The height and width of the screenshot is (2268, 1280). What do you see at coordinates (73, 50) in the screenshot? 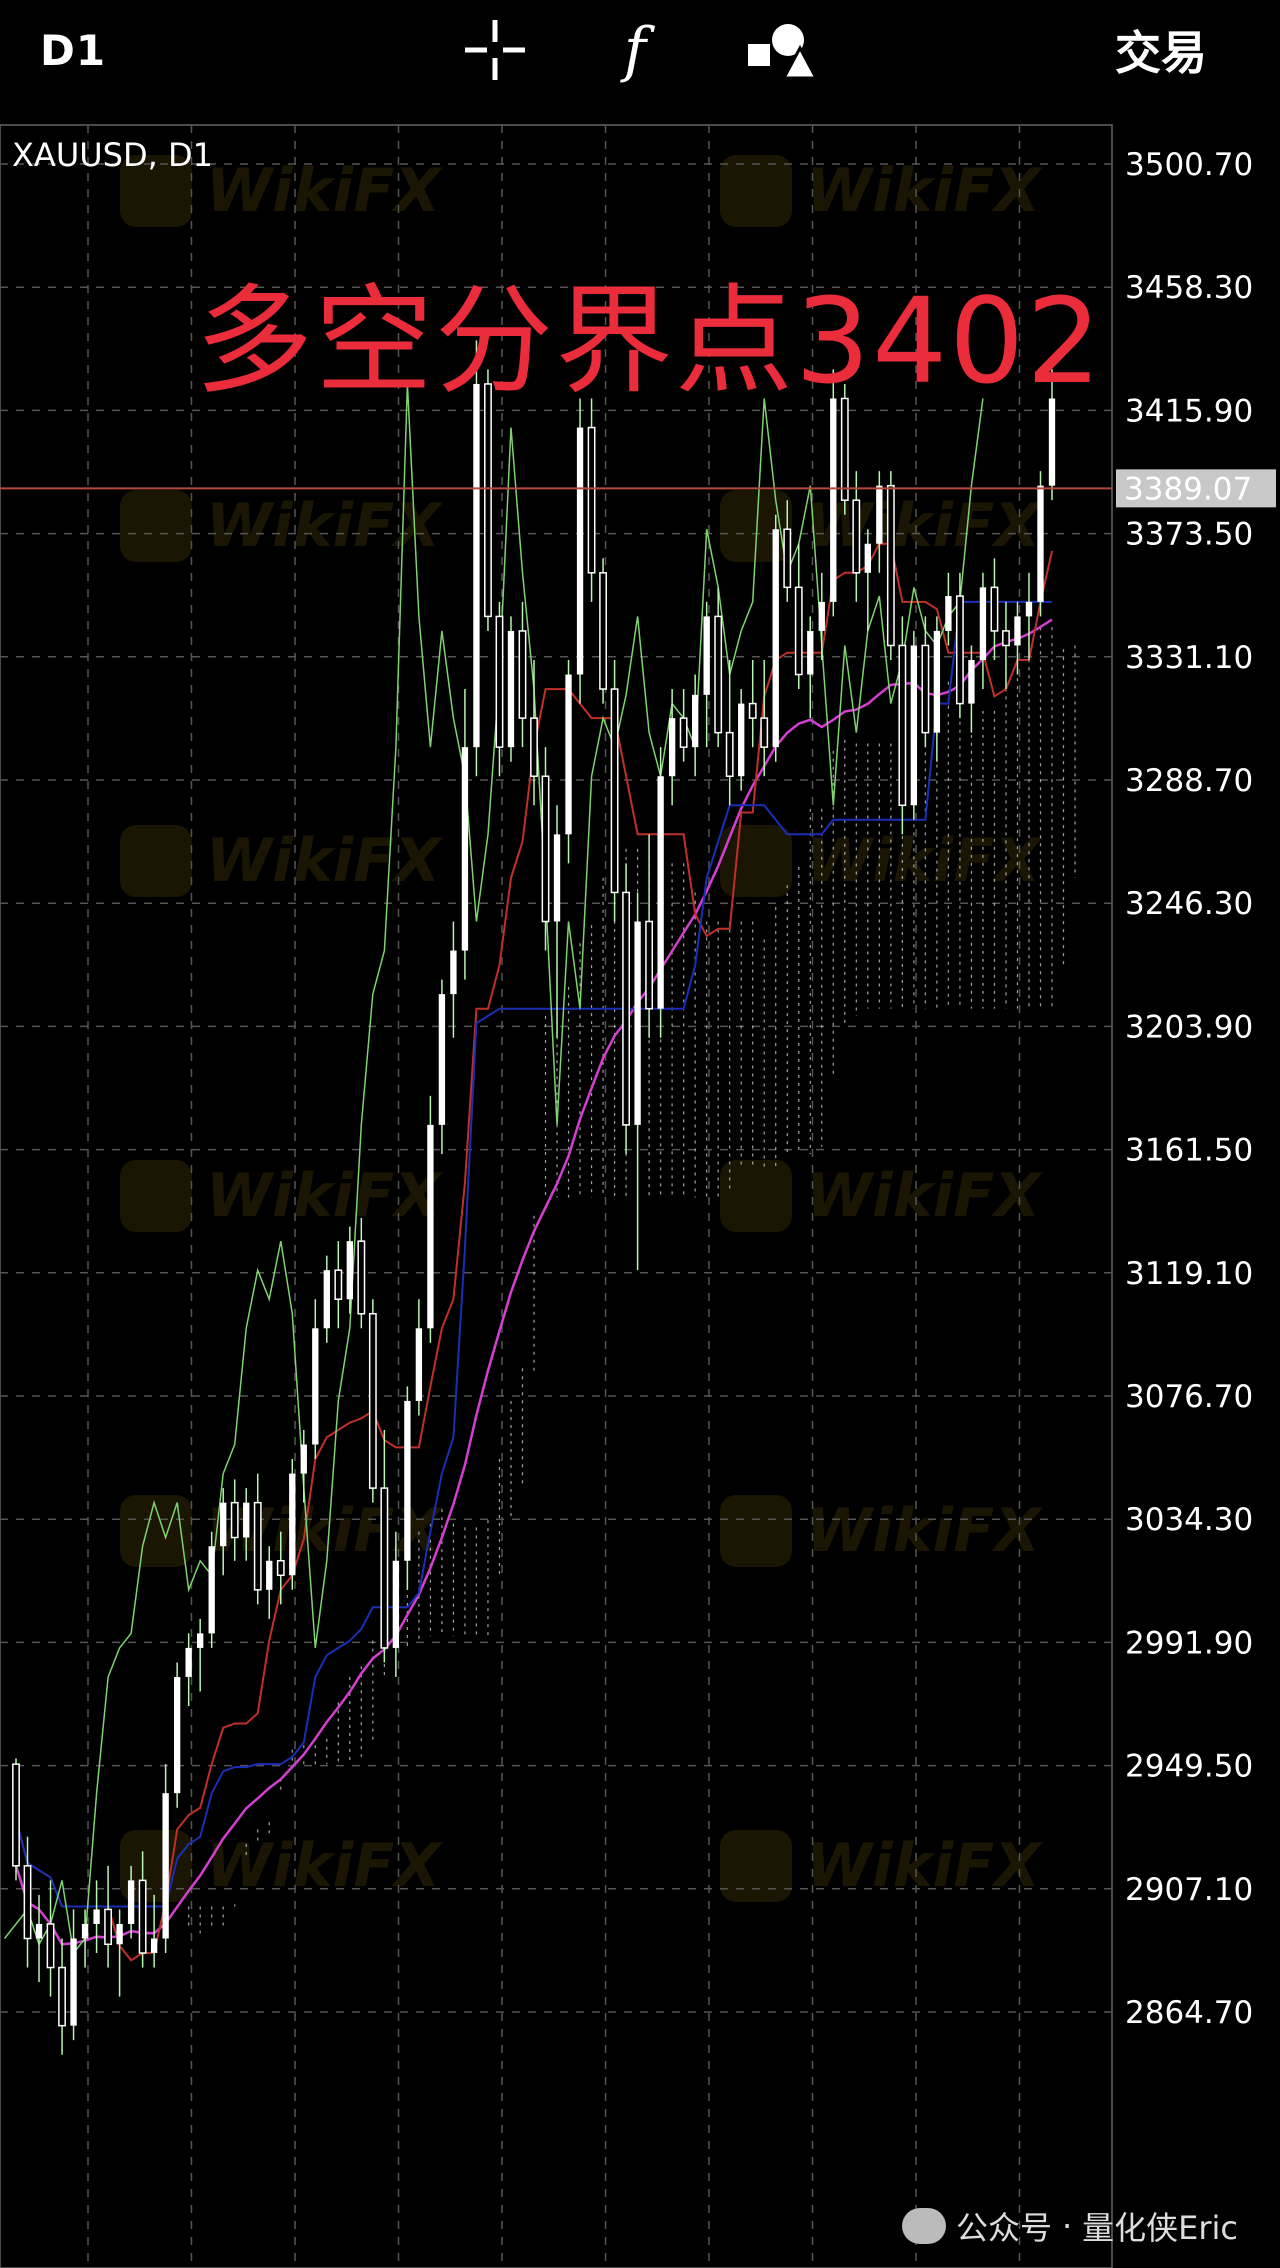
I see `timeframe-button: D1` at bounding box center [73, 50].